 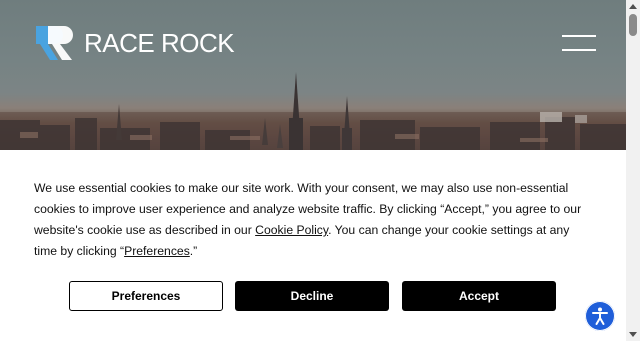 I want to click on scrollbar-thumb, so click(x=633, y=25).